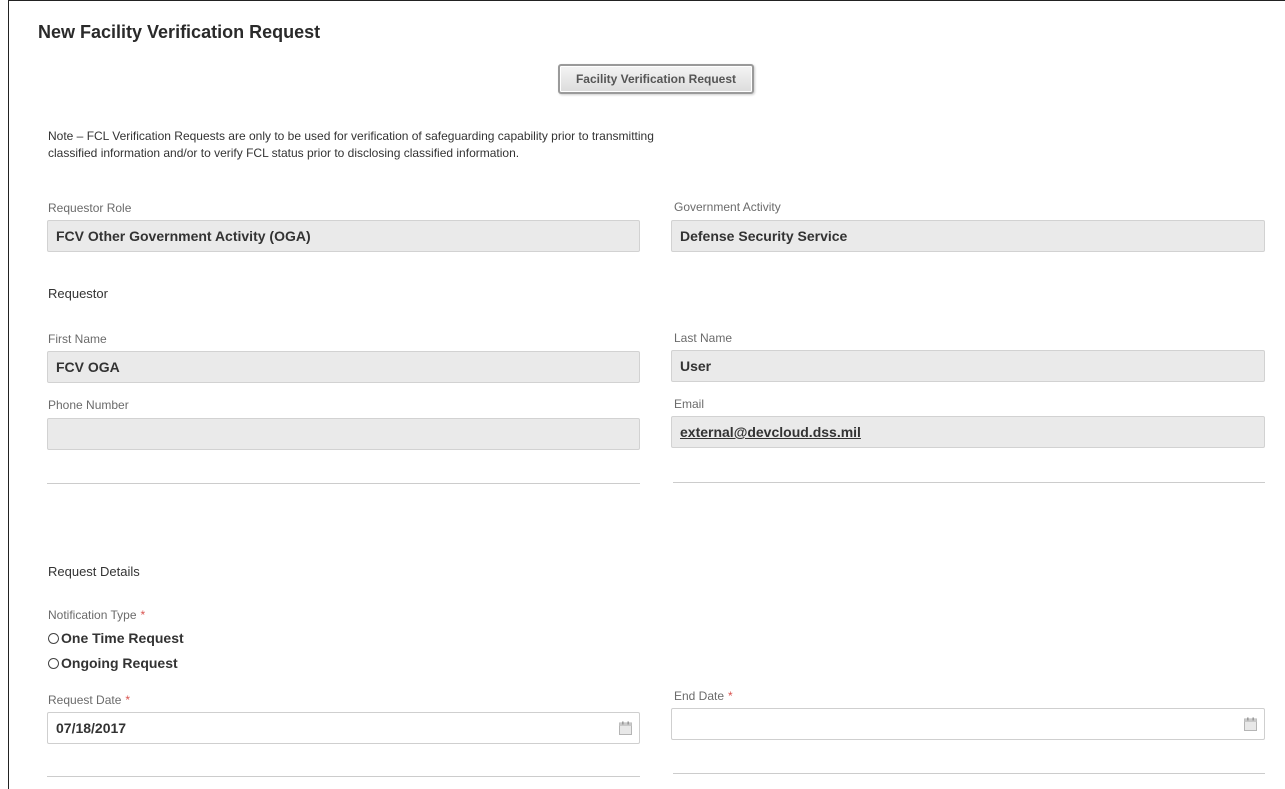 The height and width of the screenshot is (789, 1285). Describe the element at coordinates (656, 79) in the screenshot. I see `facility-verification-request-button: Facility Verification Request` at that location.